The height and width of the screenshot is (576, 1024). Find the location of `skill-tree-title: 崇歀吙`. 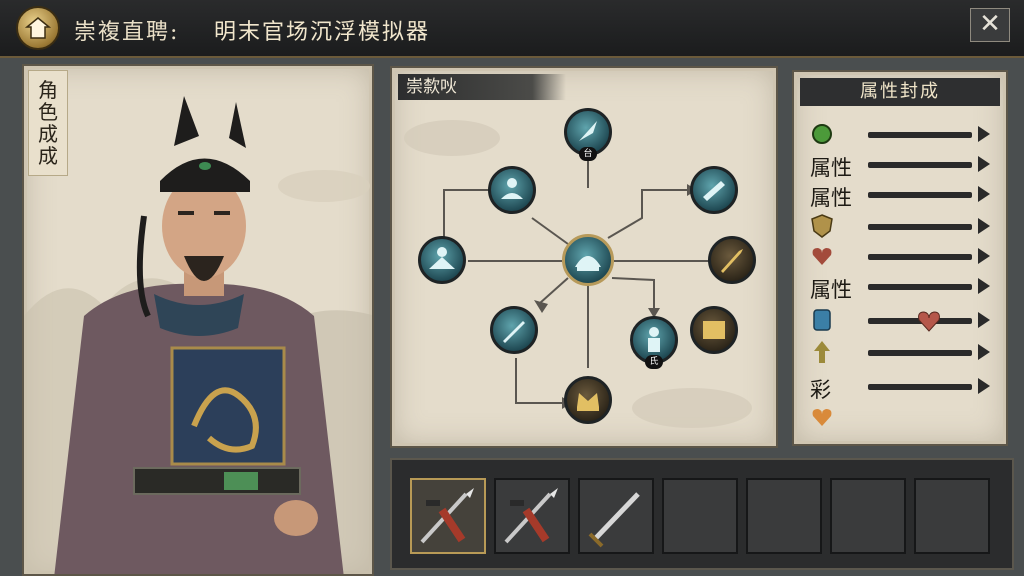

skill-tree-title: 崇歀吙 is located at coordinates (482, 87).